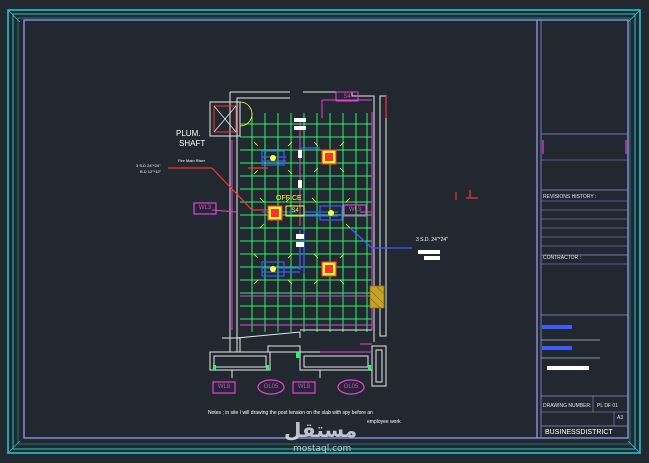  Describe the element at coordinates (271, 387) in the screenshot. I see `tag-gl05-left: GL05` at that location.